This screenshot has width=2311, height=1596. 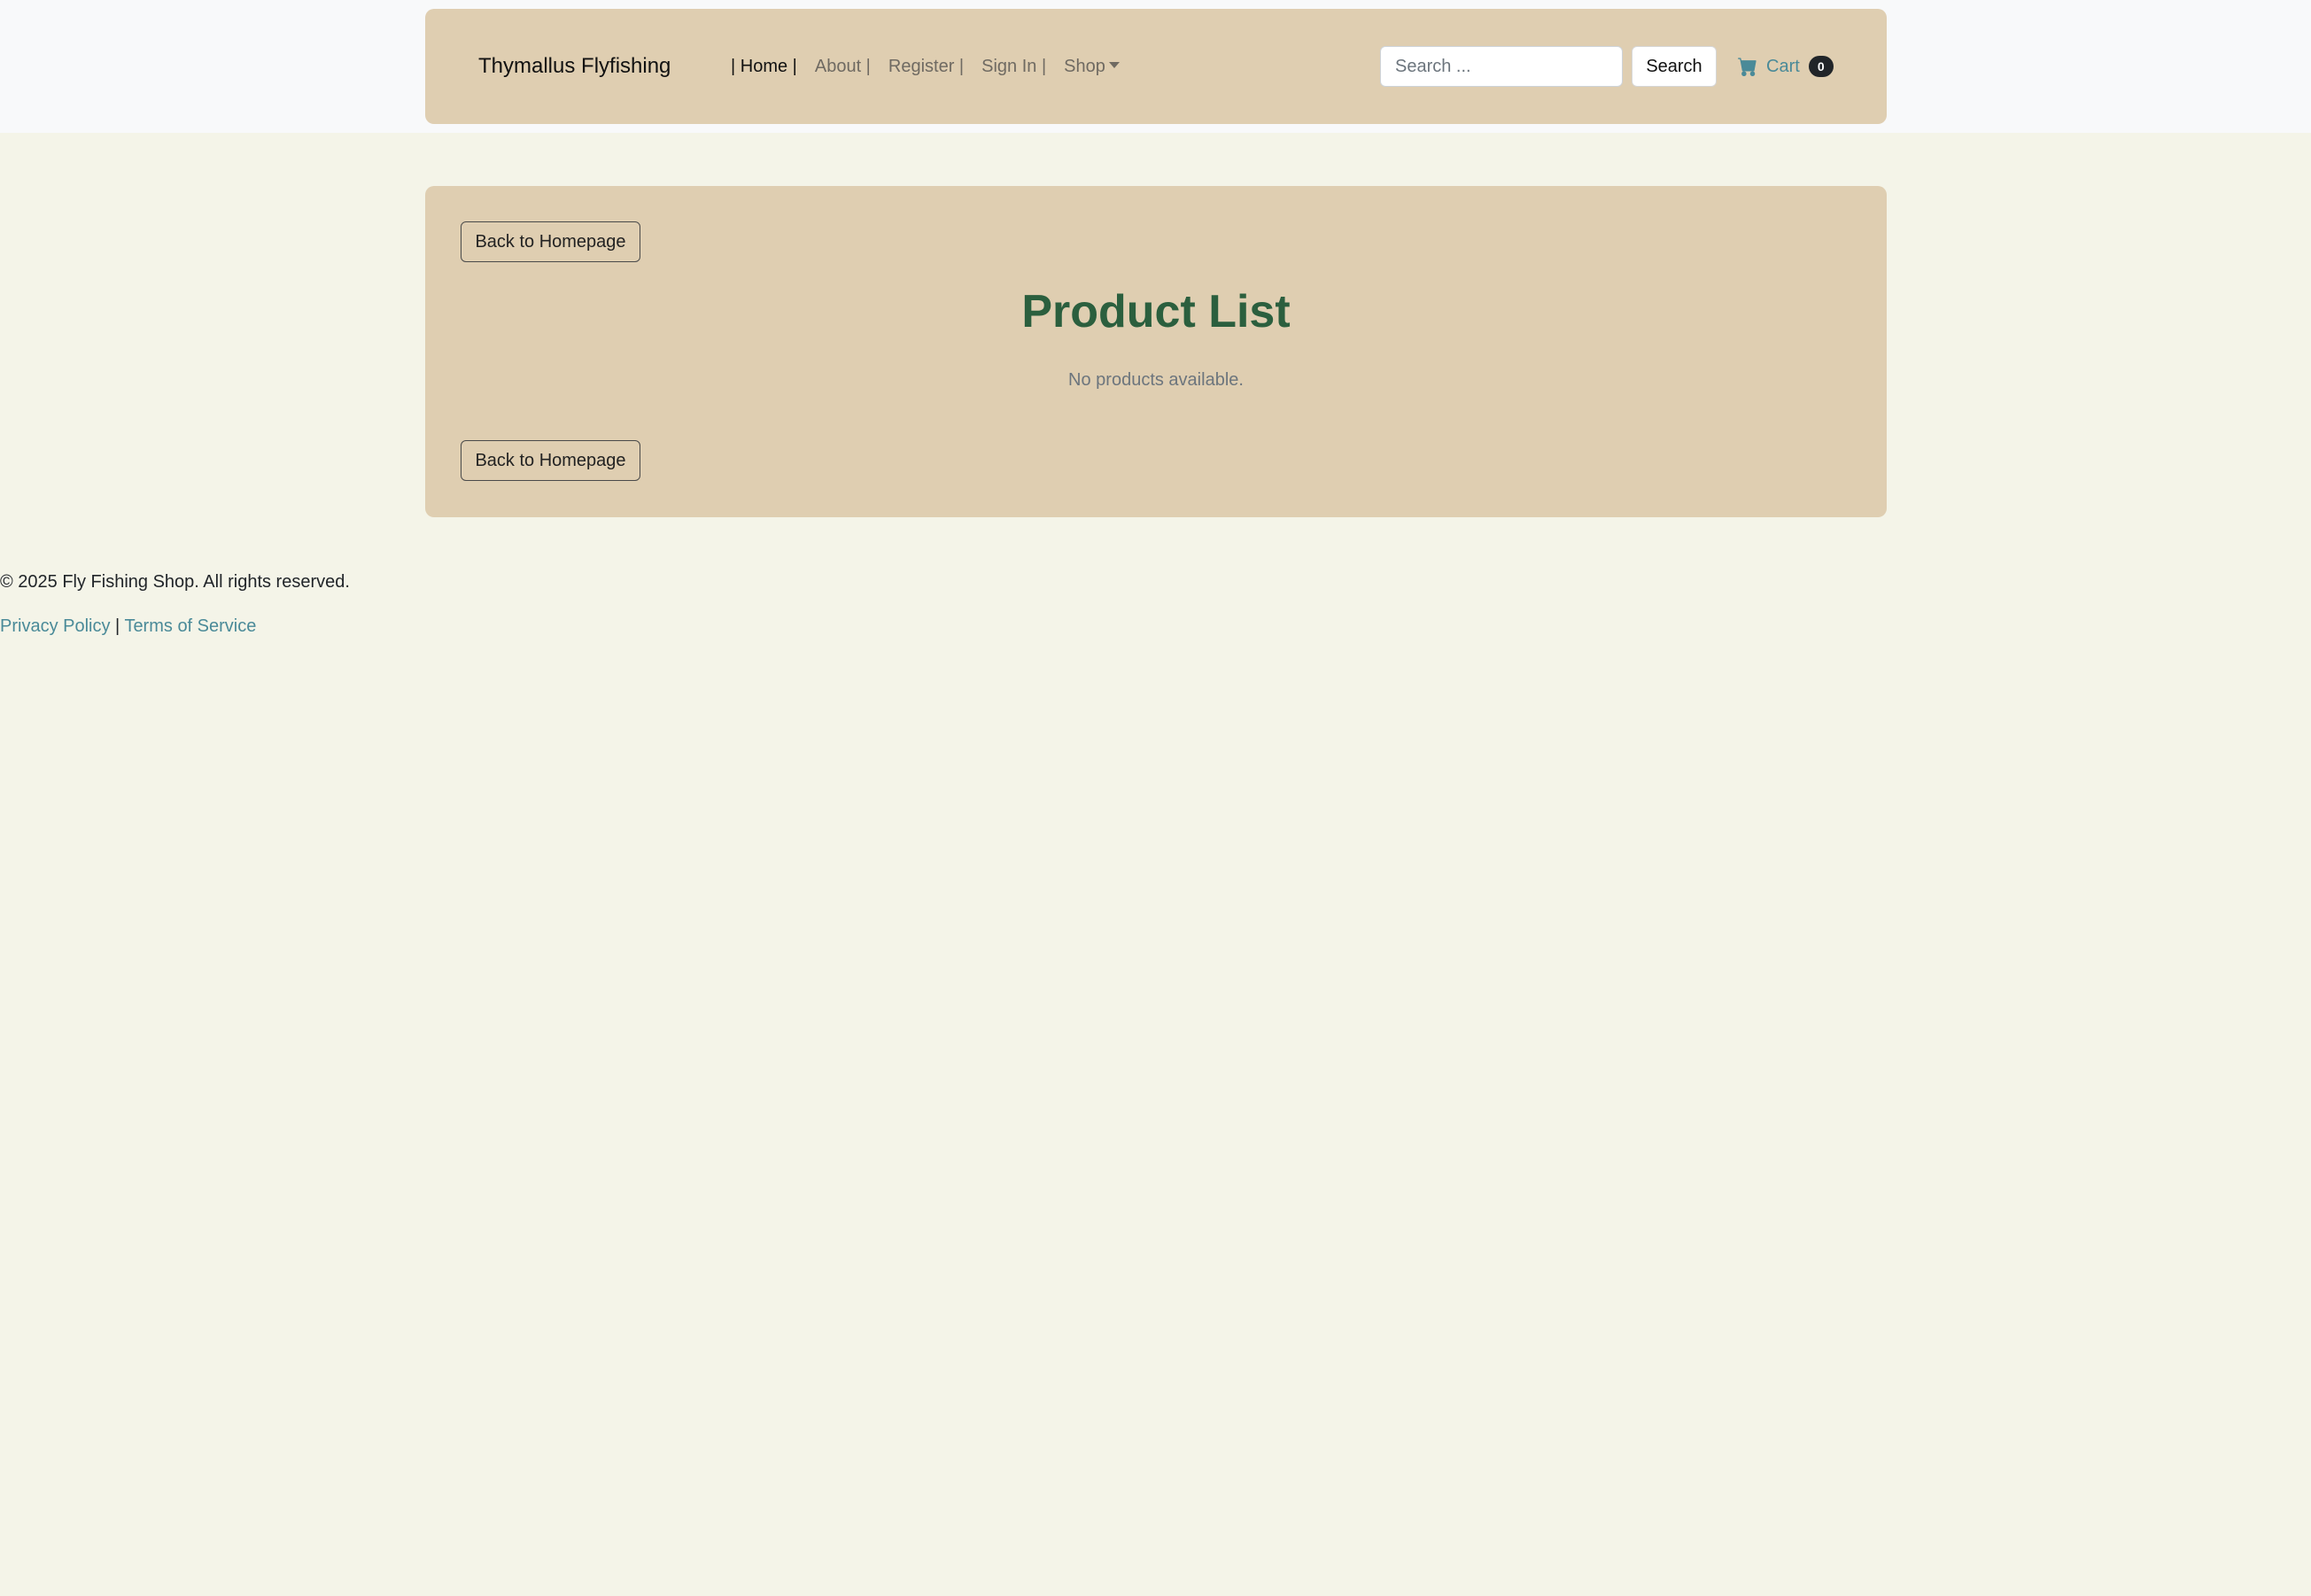 What do you see at coordinates (1156, 380) in the screenshot?
I see `empty-state-message: No products available.` at bounding box center [1156, 380].